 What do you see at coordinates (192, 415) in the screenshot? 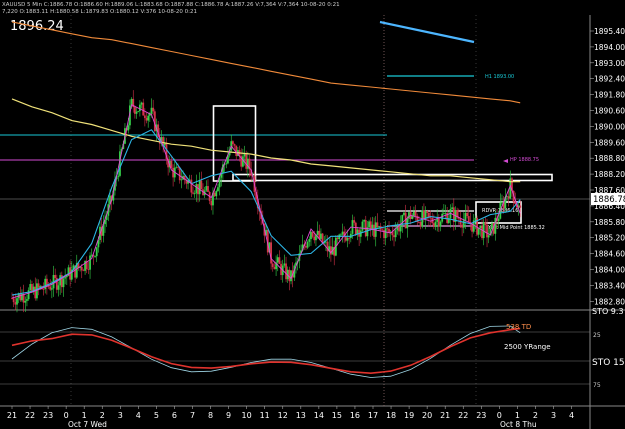
I see `time-tick-label: 7` at bounding box center [192, 415].